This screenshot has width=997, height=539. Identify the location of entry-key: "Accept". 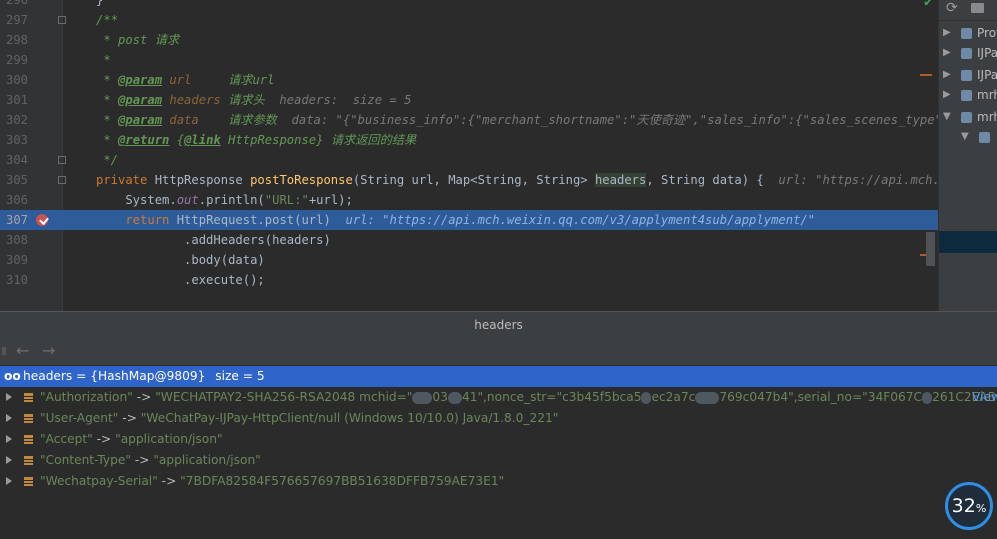
(66, 439).